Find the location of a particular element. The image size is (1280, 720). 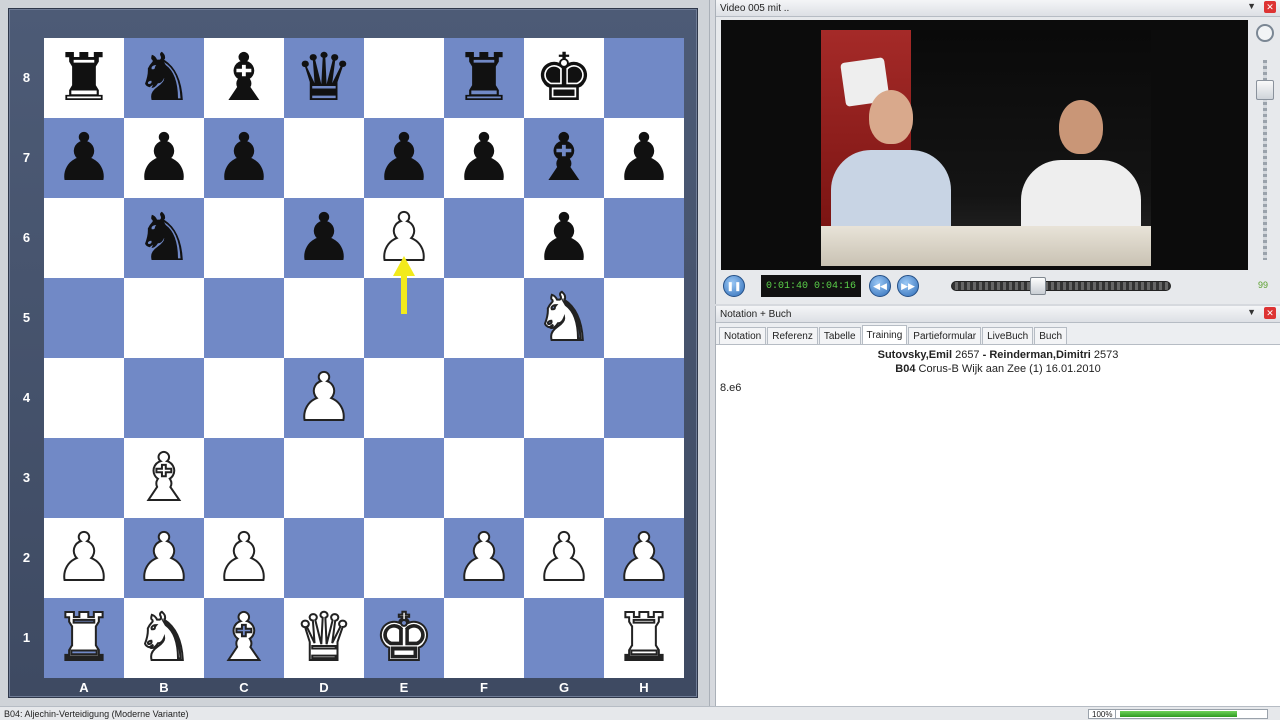

square-h1: ♜ is located at coordinates (644, 638).